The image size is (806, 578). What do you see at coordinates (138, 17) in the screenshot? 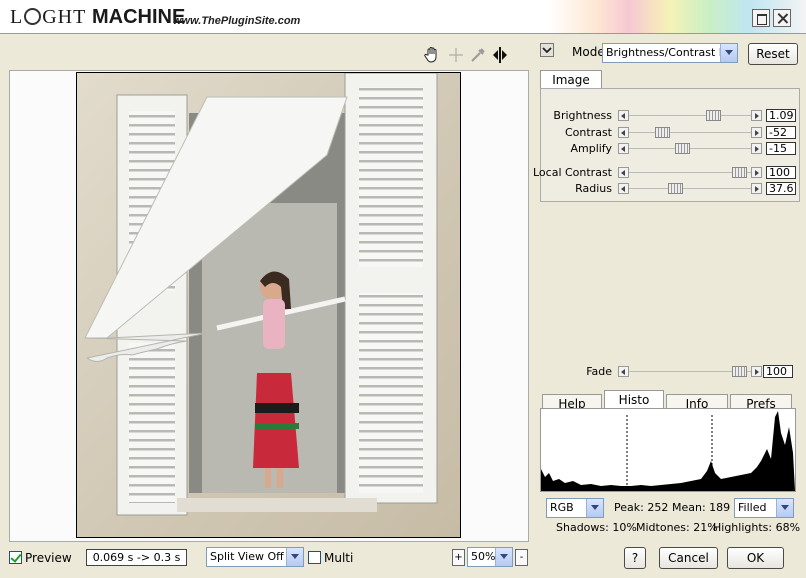
I see `logo-machine-text: MACHINE` at bounding box center [138, 17].